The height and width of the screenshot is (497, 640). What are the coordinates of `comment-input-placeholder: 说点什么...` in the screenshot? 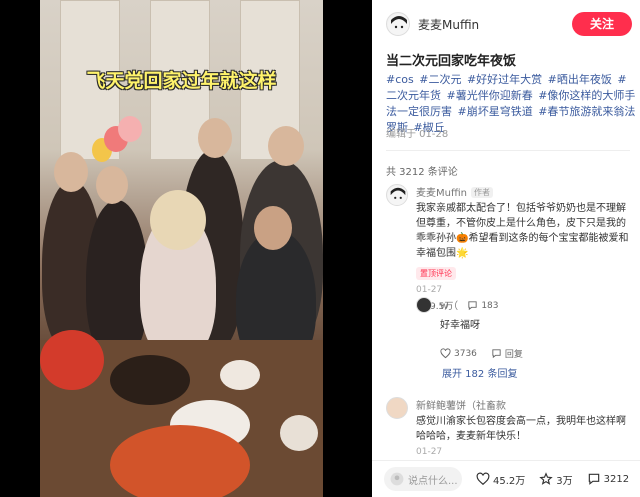 It's located at (433, 481).